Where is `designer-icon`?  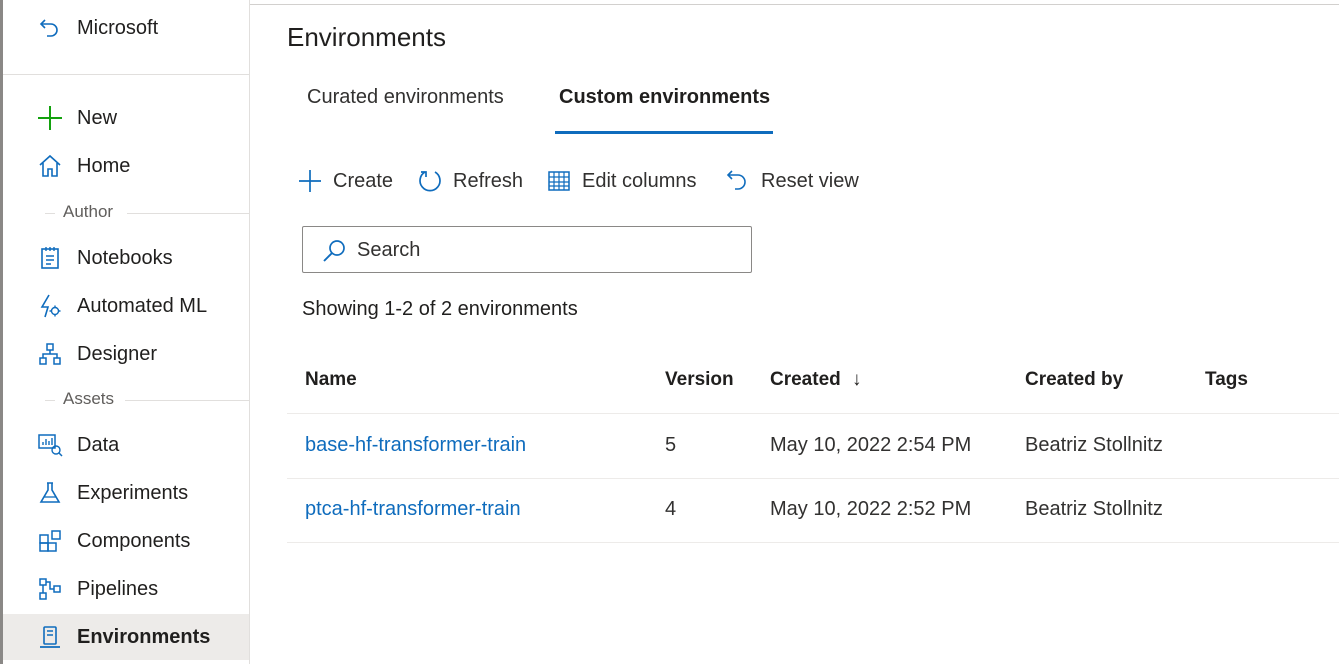 designer-icon is located at coordinates (50, 354).